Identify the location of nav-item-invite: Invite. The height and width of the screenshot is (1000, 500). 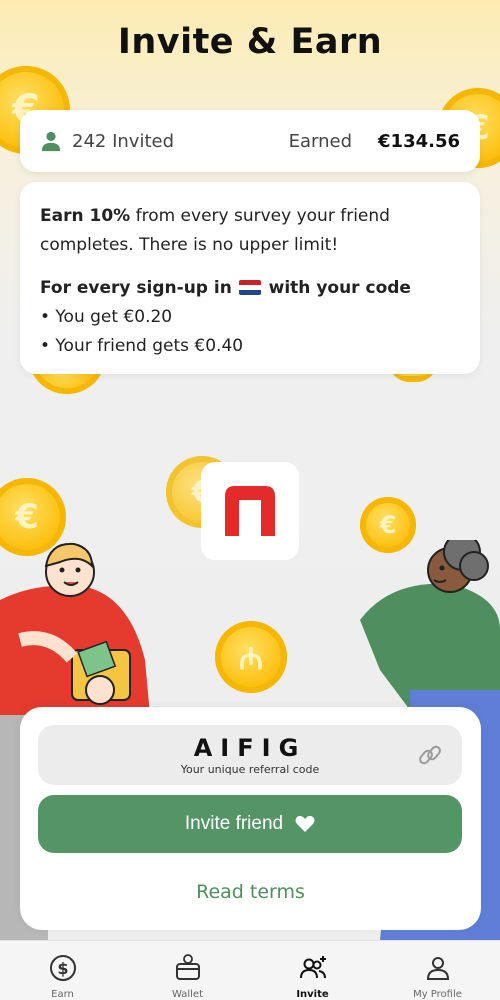
(312, 970).